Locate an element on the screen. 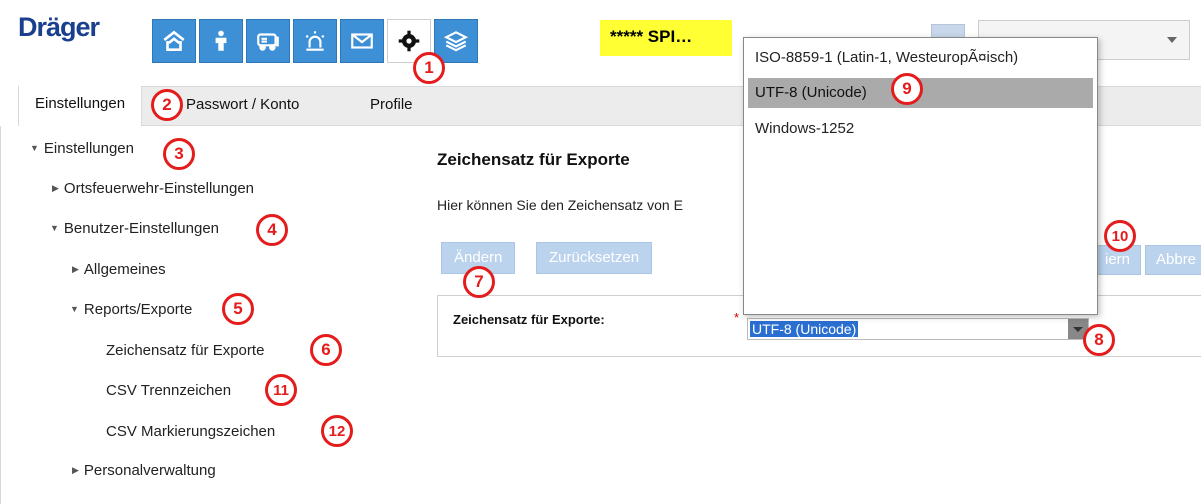 The height and width of the screenshot is (504, 1201). tab-passwort-konto: Passwort / Konto is located at coordinates (242, 104).